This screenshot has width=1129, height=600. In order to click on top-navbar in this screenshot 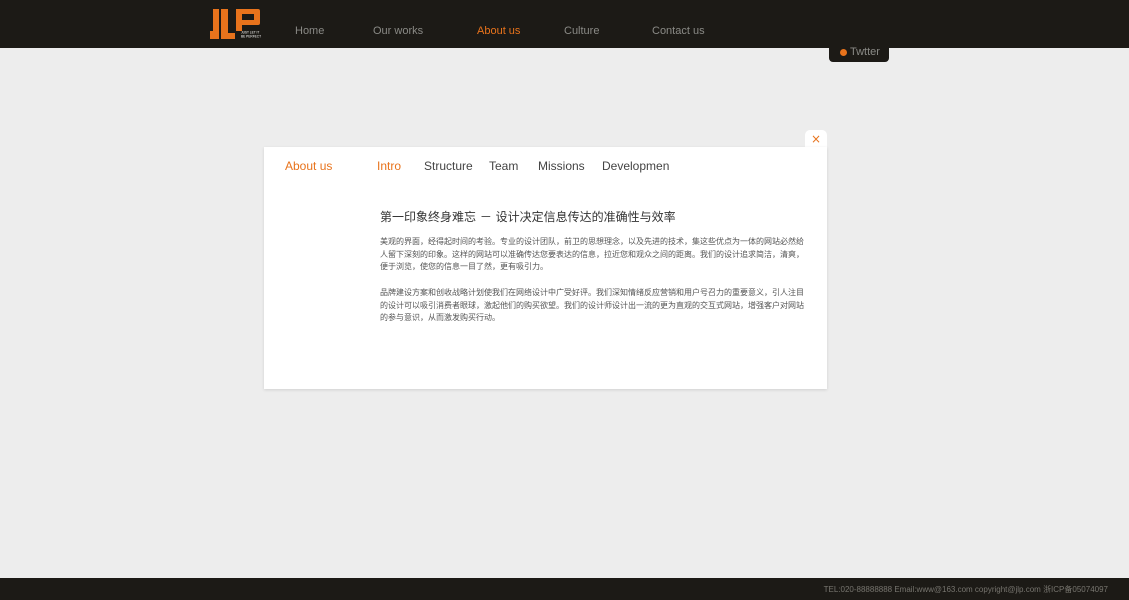, I will do `click(564, 24)`.